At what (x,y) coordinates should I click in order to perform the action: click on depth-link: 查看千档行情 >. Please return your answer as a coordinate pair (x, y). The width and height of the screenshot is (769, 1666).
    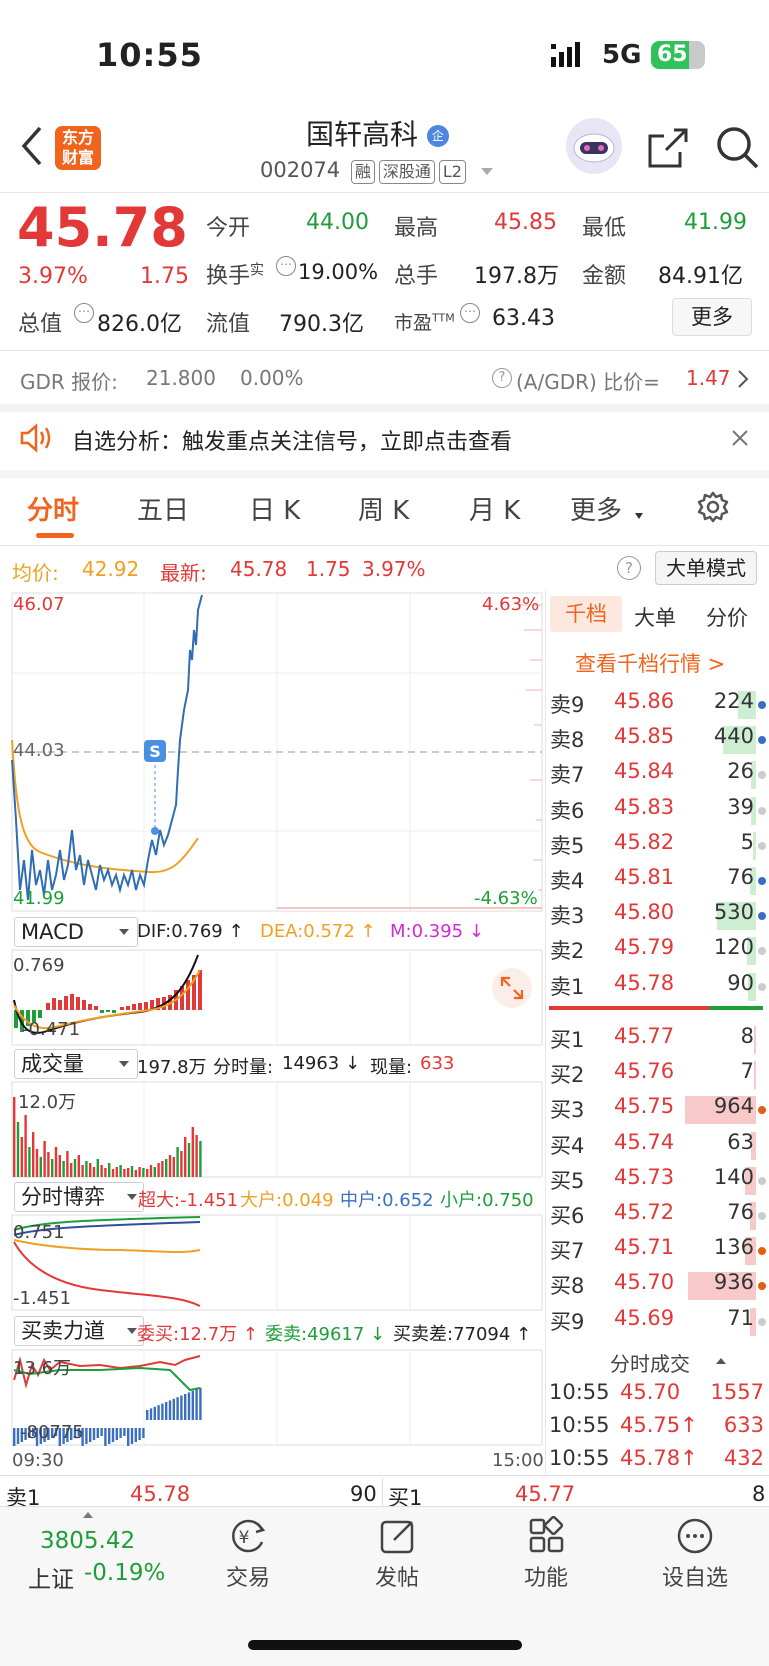
    Looking at the image, I should click on (650, 663).